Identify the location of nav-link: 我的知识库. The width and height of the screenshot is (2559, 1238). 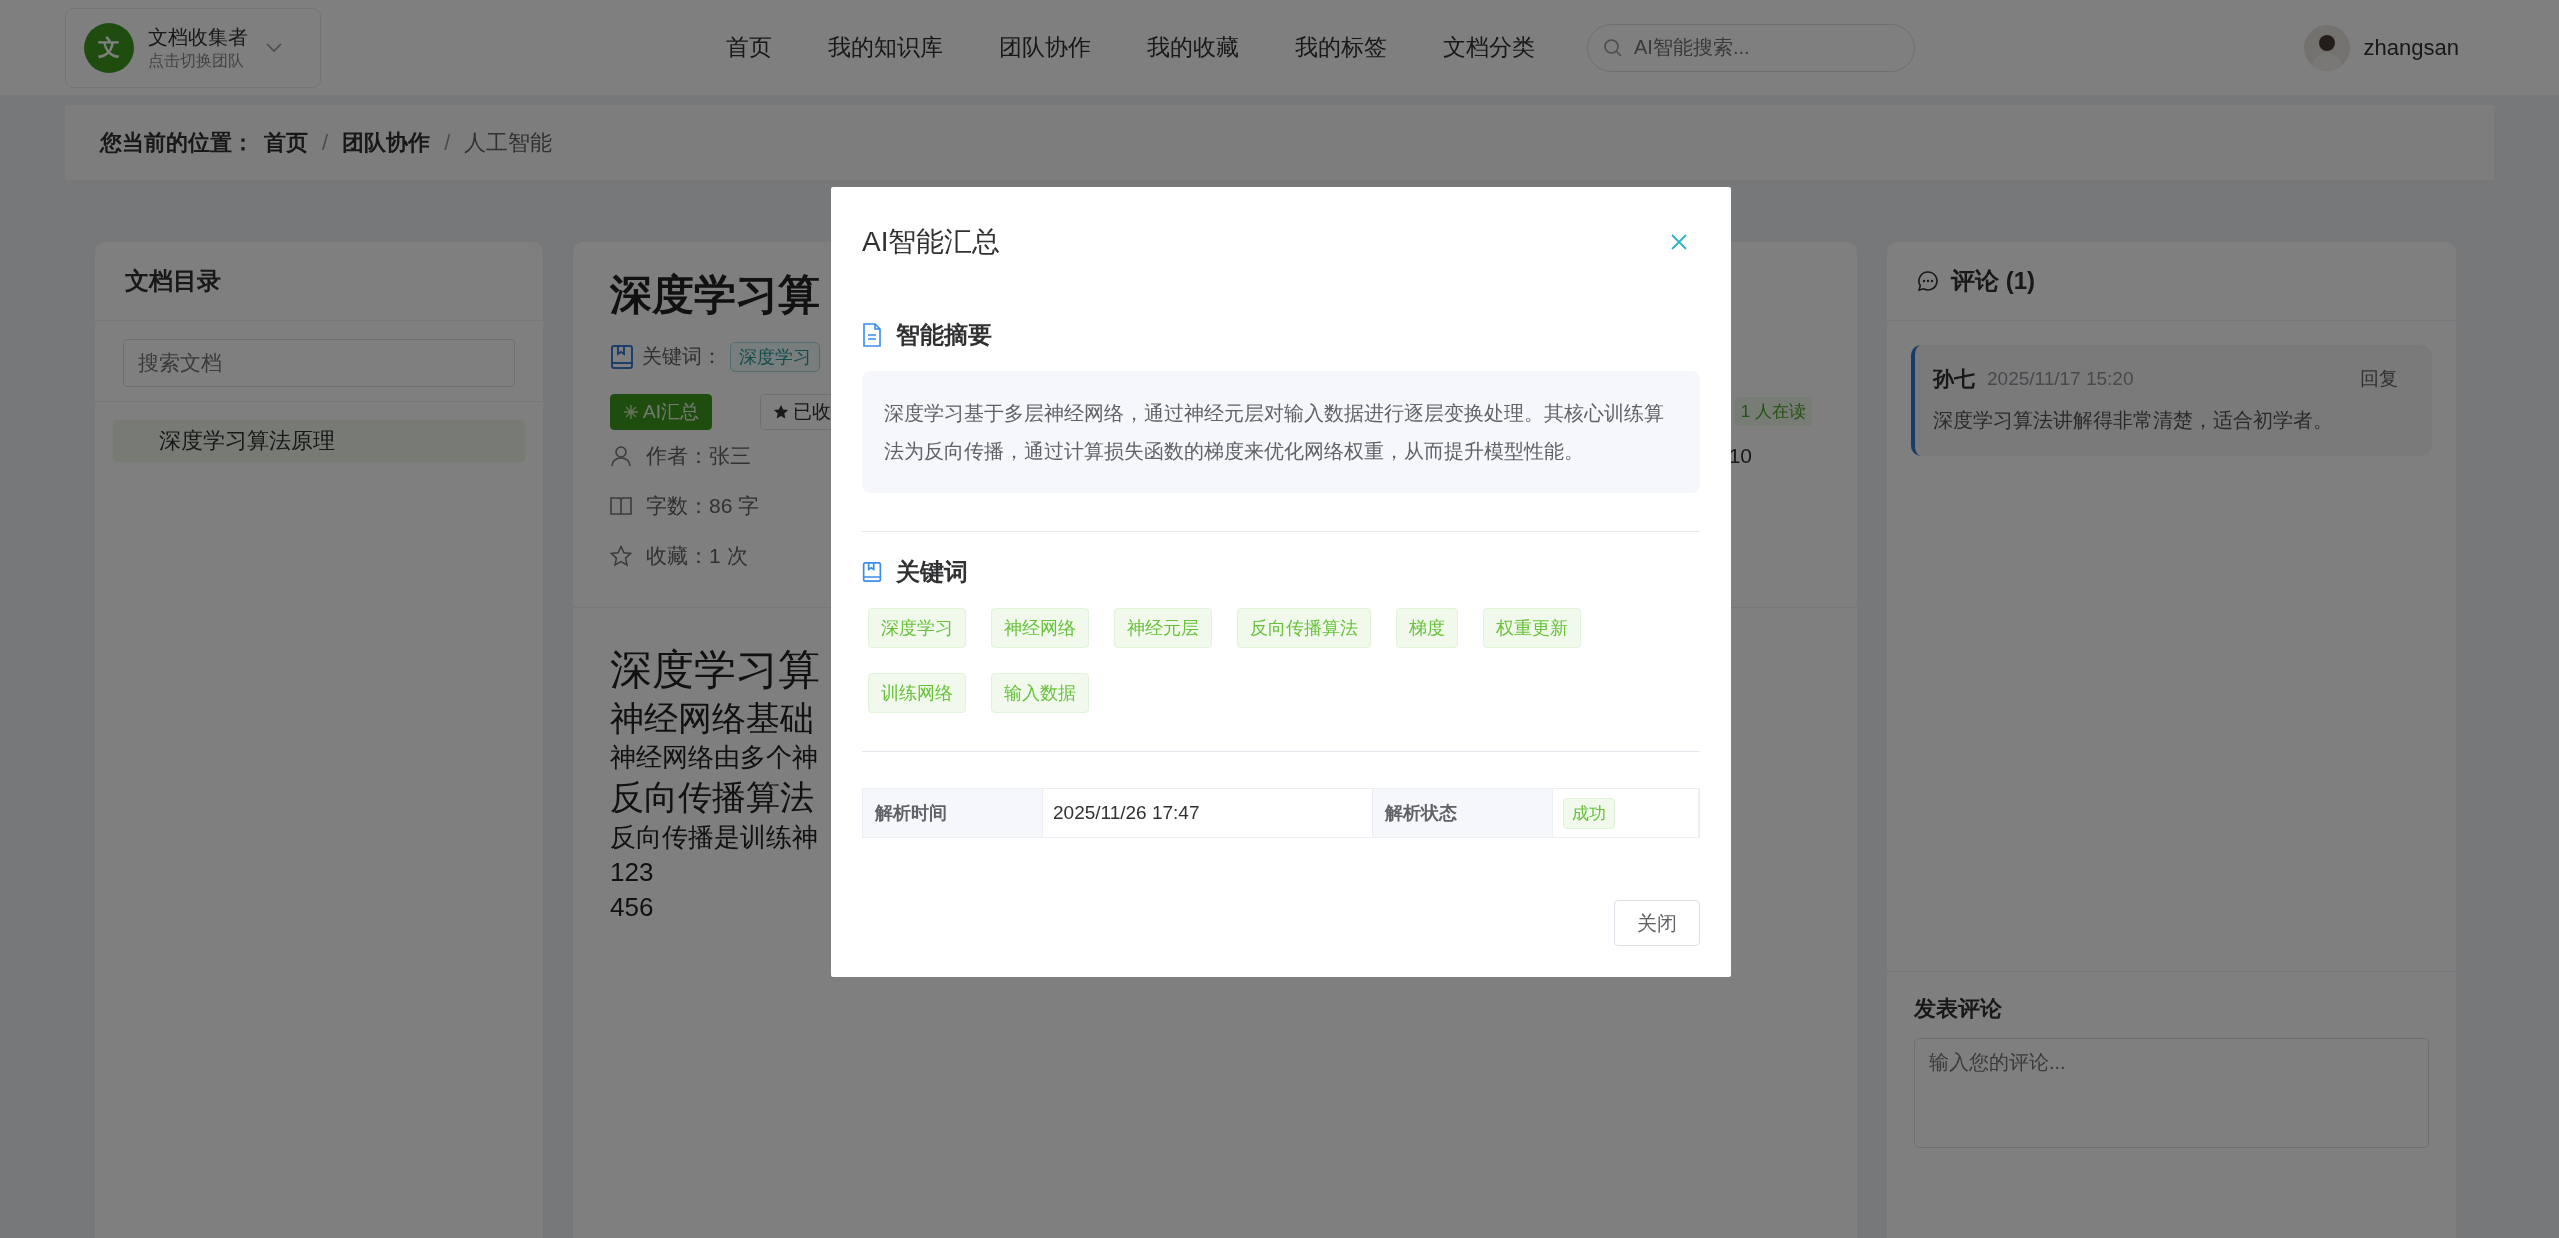
(885, 47).